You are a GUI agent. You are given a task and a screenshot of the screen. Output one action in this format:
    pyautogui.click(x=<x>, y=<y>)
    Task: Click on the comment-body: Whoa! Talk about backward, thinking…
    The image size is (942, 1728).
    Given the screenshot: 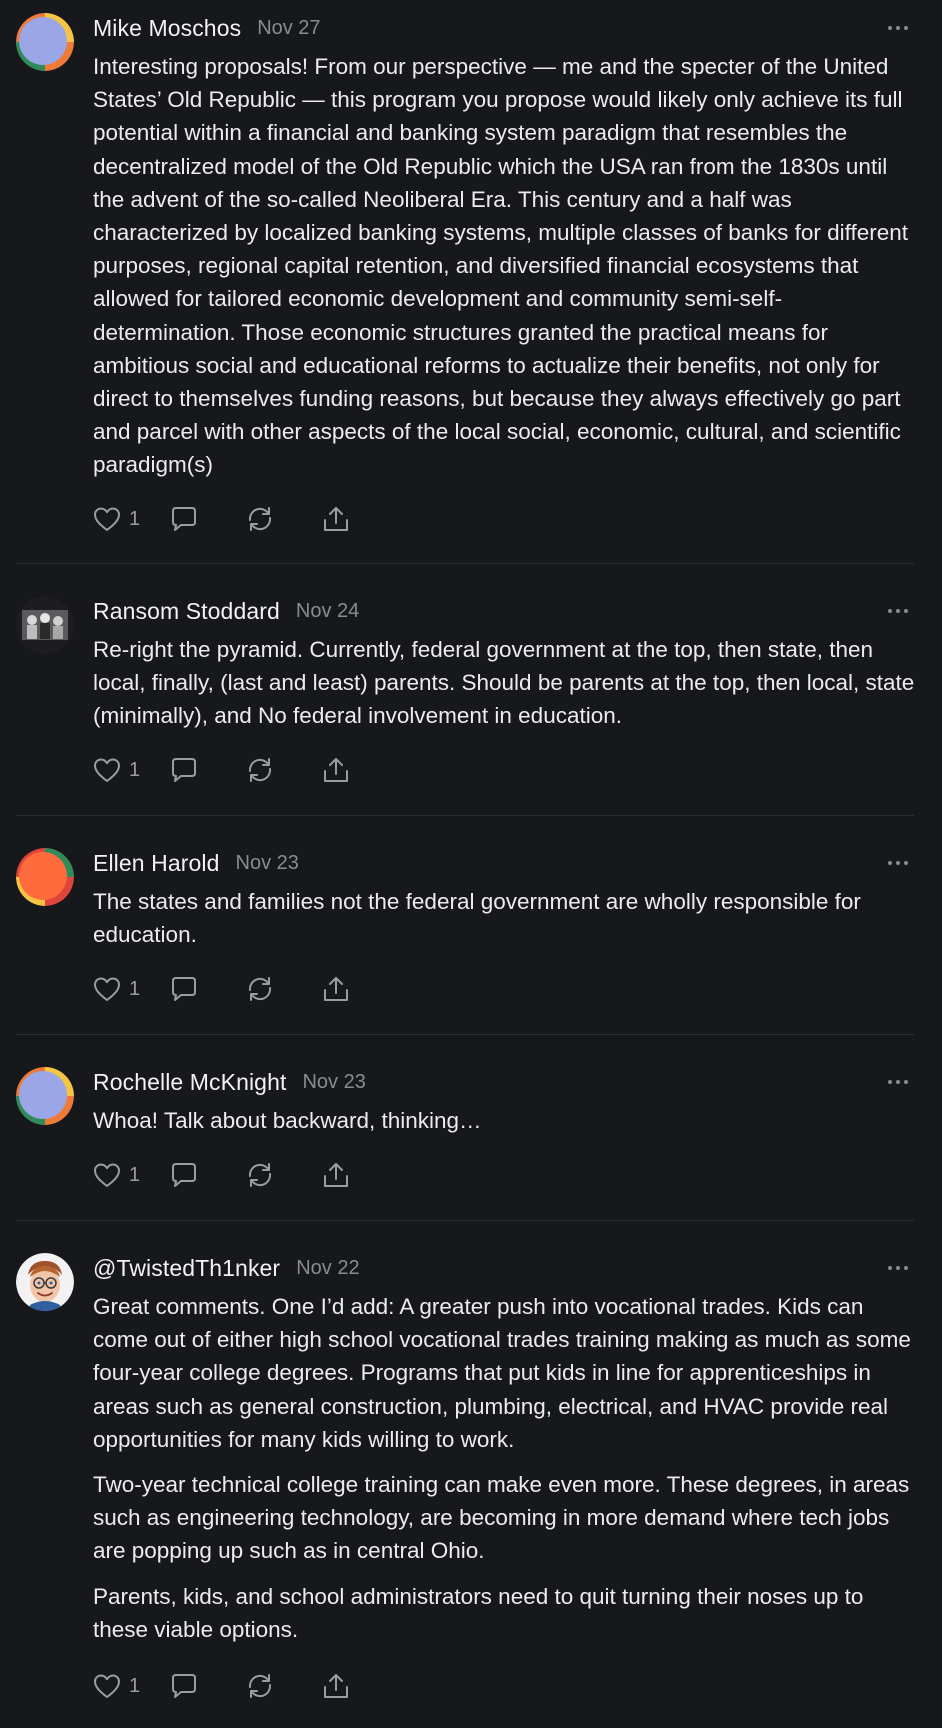 What is the action you would take?
    pyautogui.click(x=504, y=1126)
    